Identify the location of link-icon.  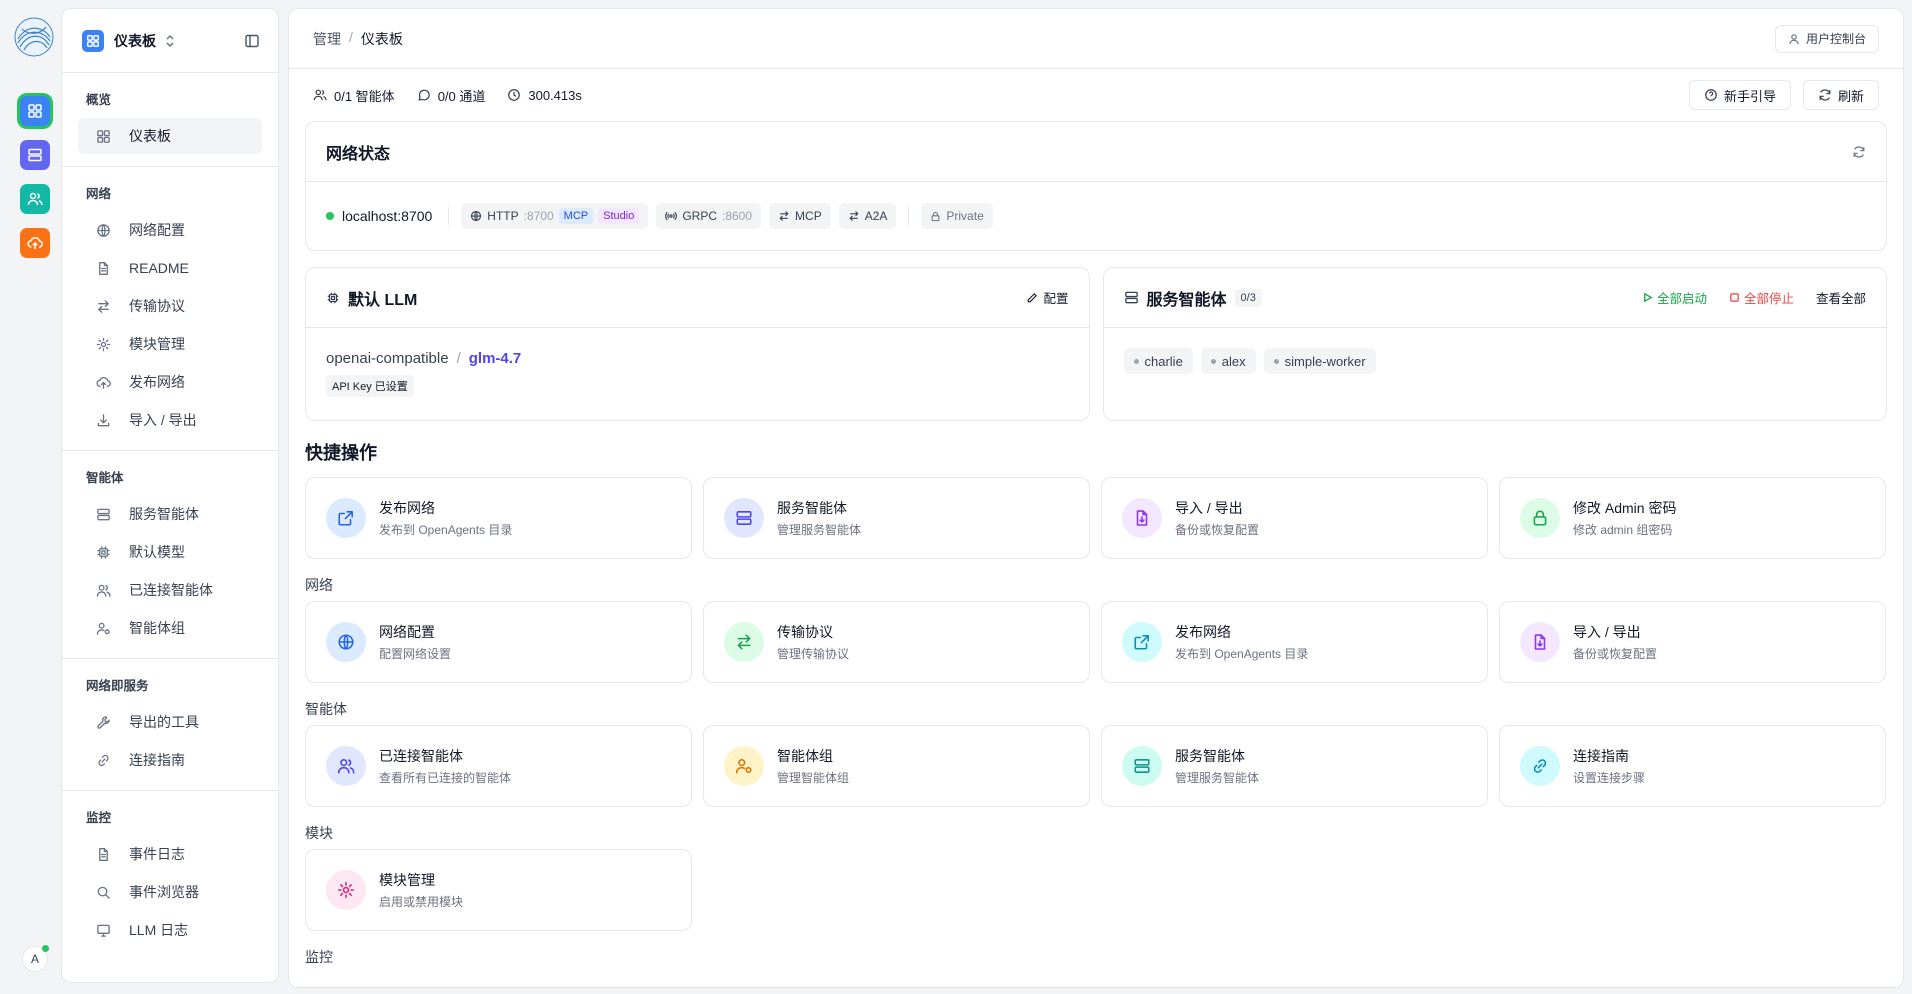
(103, 760).